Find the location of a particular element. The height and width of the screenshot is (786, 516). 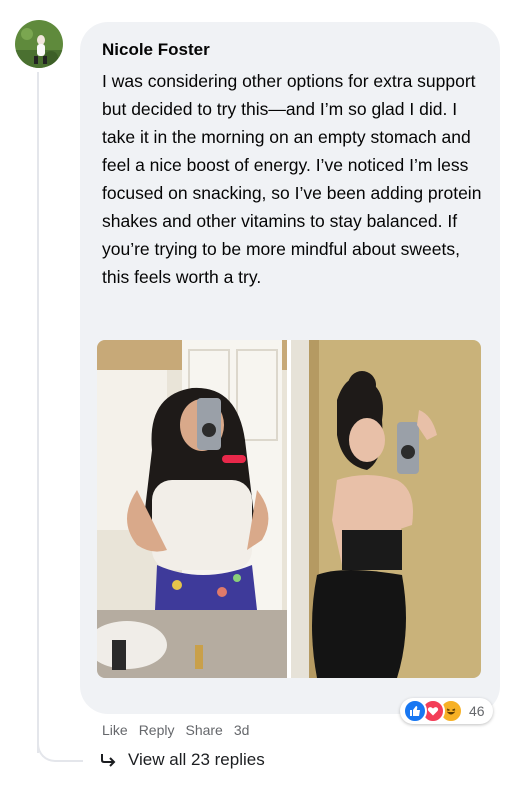

view-replies-link: View all 23 replies is located at coordinates (182, 760).